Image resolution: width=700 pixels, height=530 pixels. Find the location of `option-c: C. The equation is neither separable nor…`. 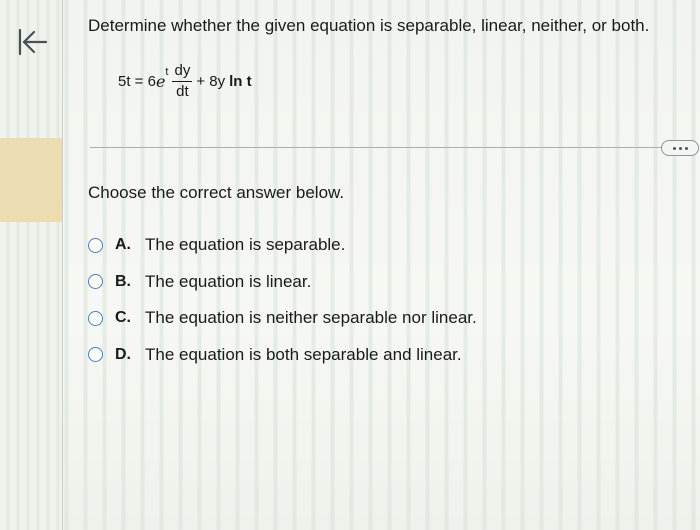

option-c: C. The equation is neither separable nor… is located at coordinates (282, 318).